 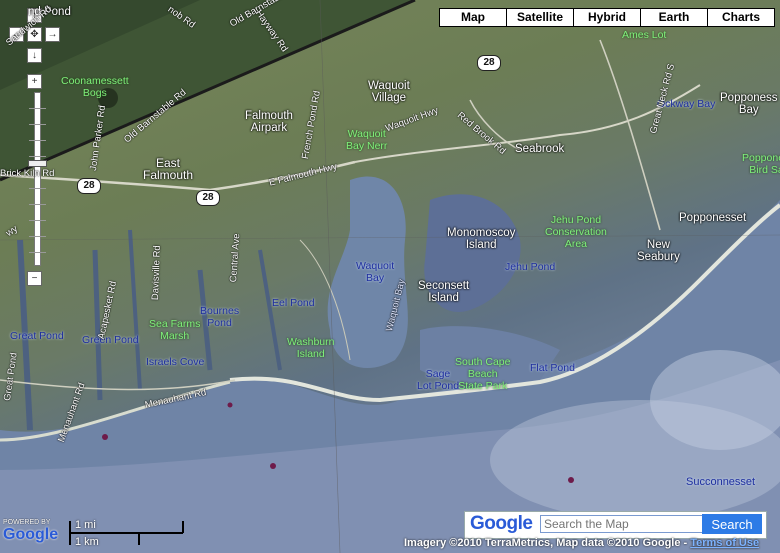 I want to click on map-search-box: Google Search, so click(x=615, y=525).